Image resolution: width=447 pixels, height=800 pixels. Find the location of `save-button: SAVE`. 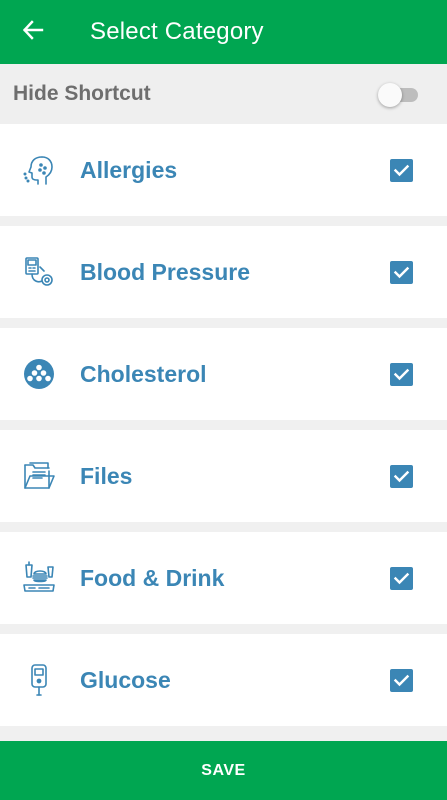

save-button: SAVE is located at coordinates (223, 770).